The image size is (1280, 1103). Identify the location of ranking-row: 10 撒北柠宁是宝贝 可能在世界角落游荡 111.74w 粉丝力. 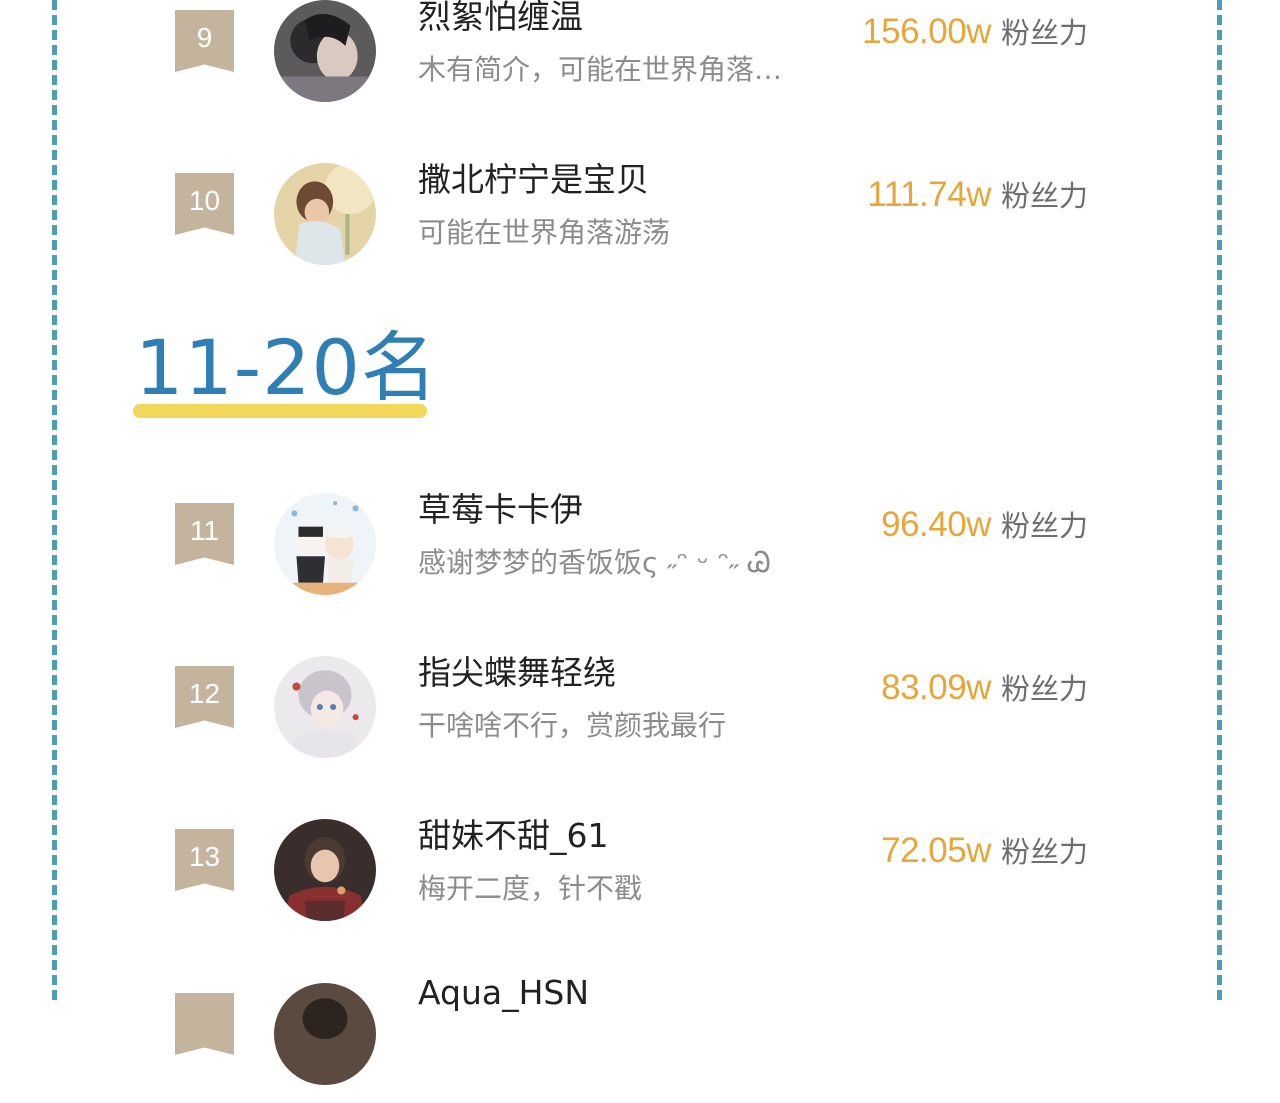
(640, 221).